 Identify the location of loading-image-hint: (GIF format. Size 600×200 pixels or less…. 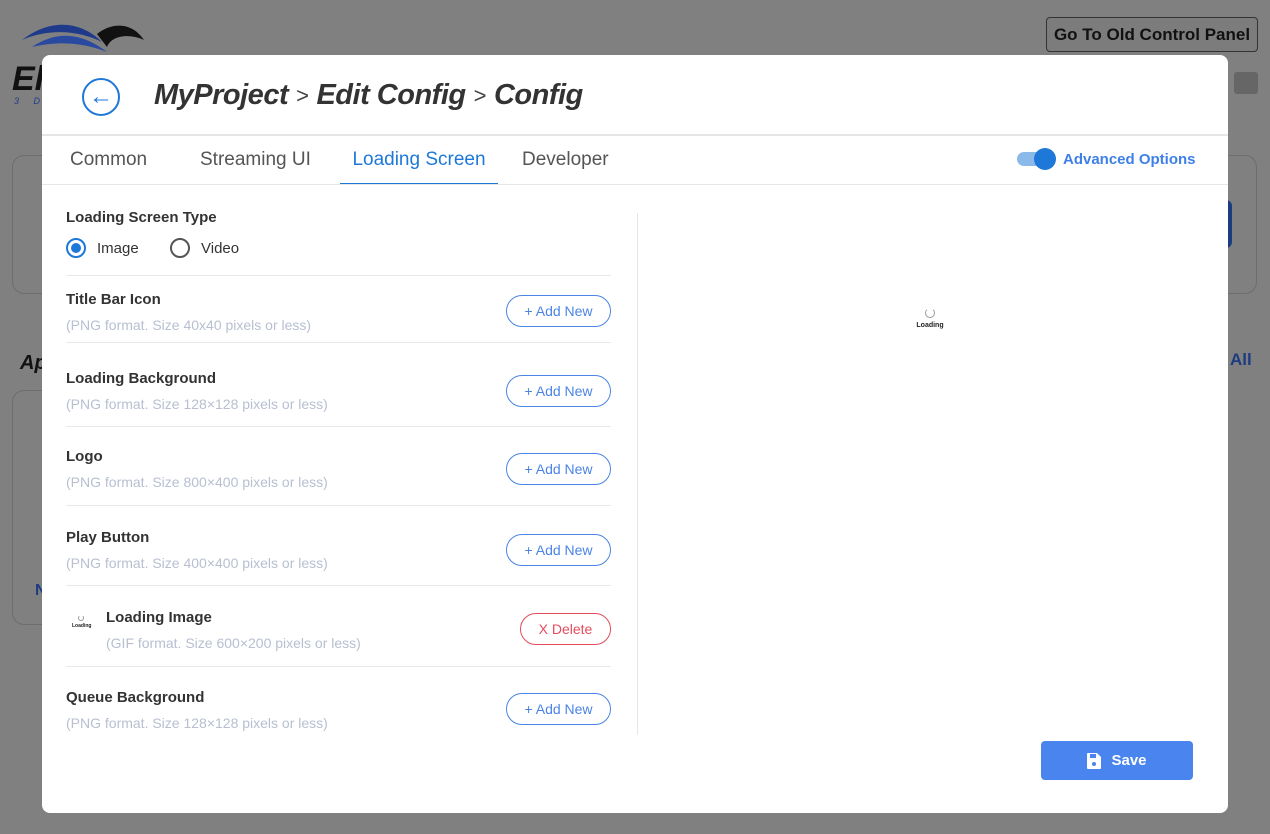
(233, 643).